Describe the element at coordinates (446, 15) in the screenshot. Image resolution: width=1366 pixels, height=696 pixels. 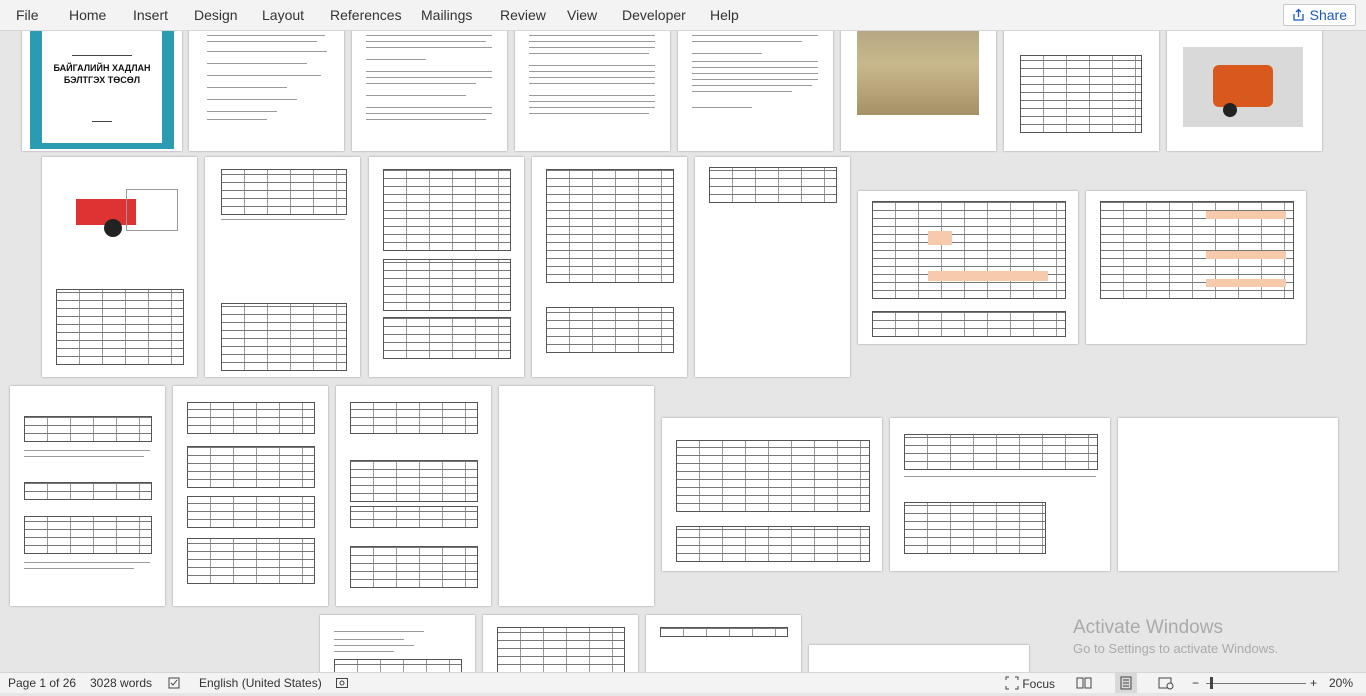
I see `tab-mailings: Mailings` at that location.